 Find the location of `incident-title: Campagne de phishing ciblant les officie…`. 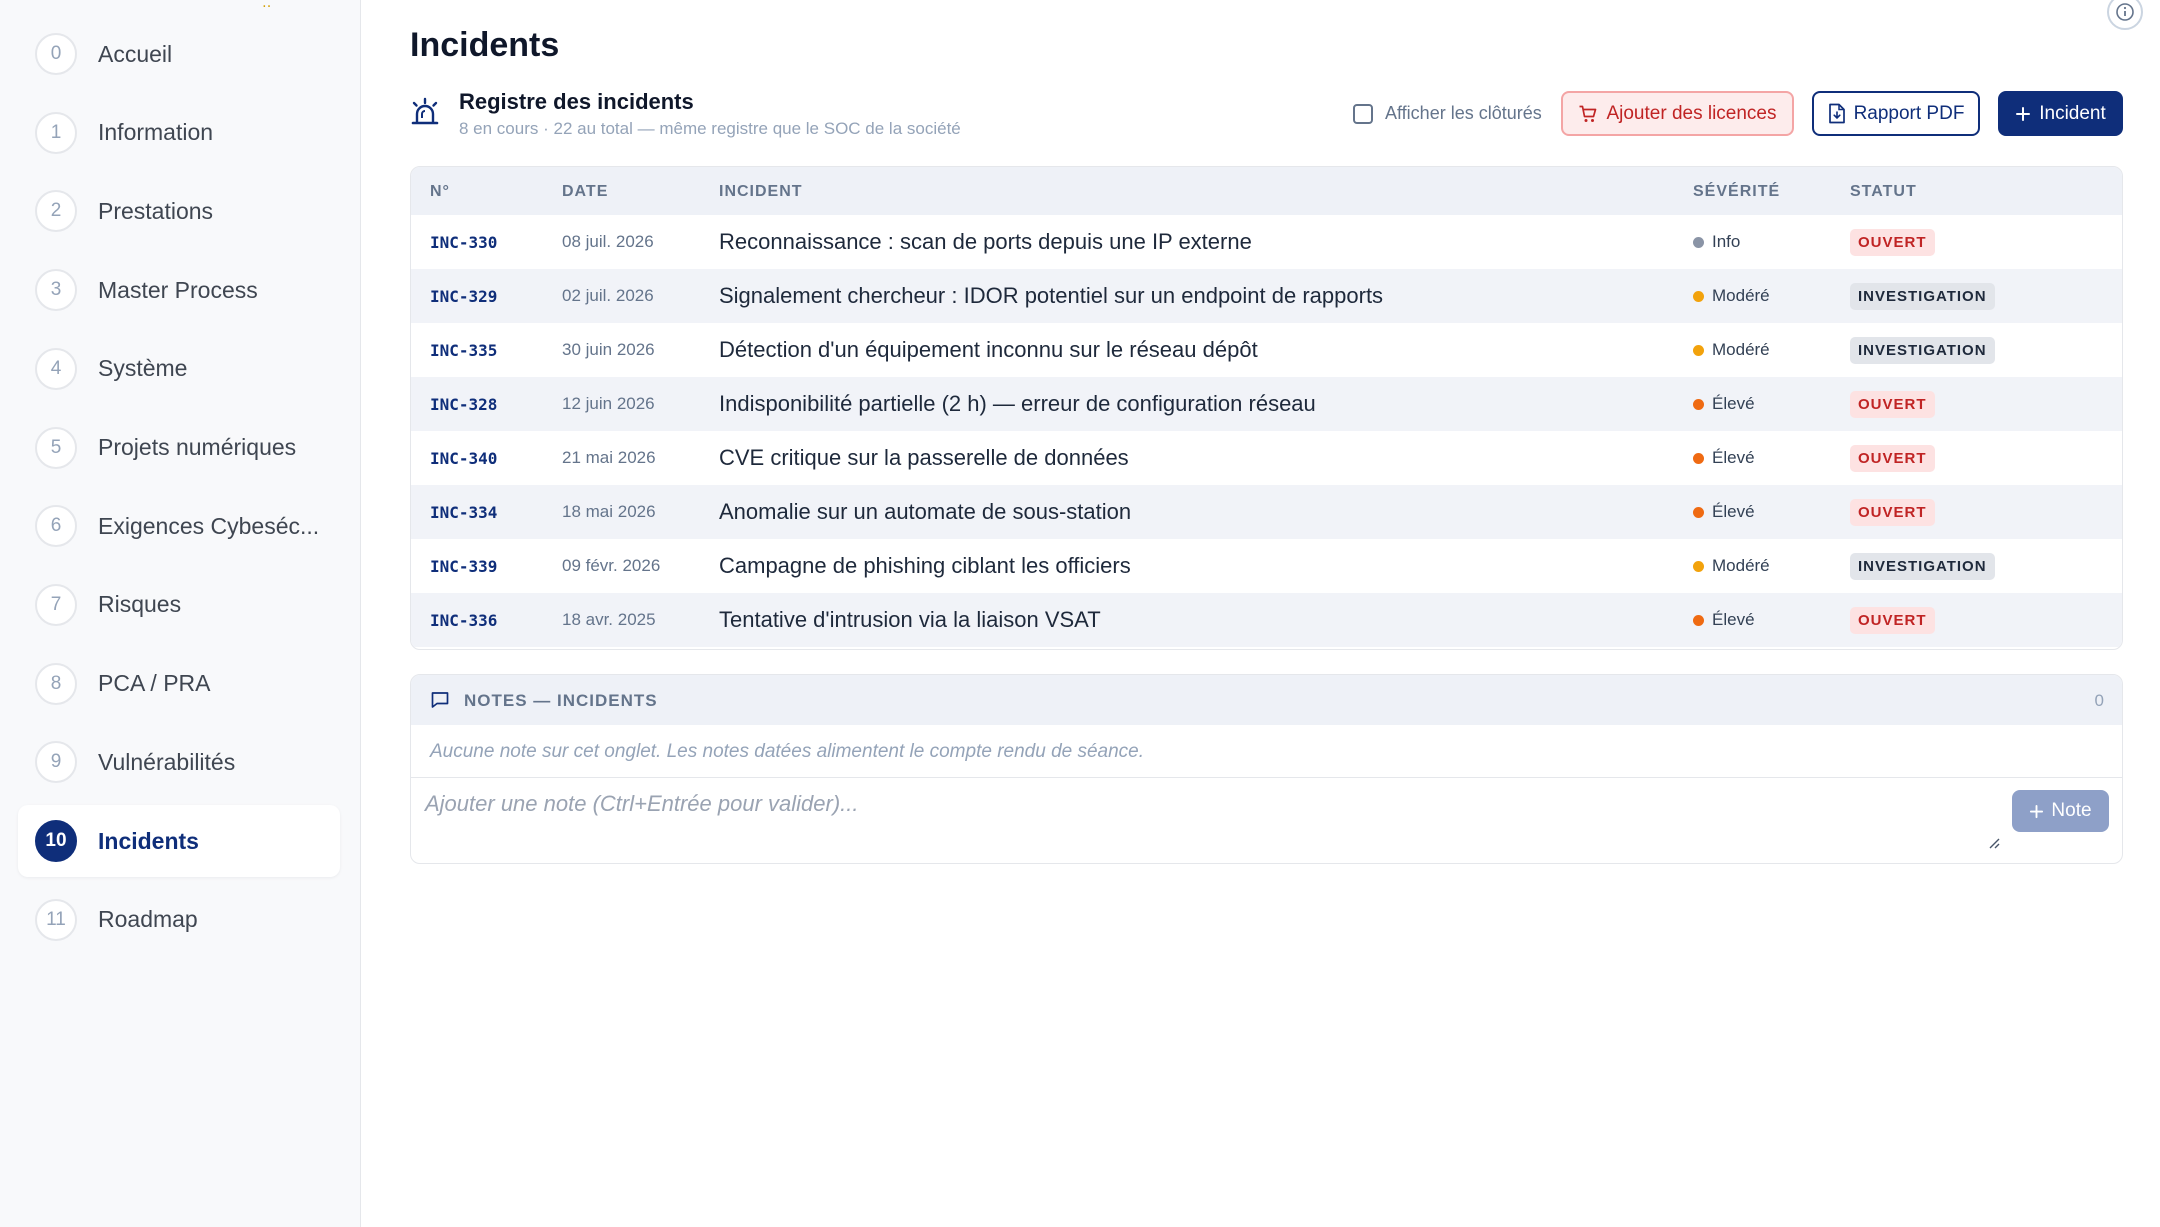

incident-title: Campagne de phishing ciblant les officie… is located at coordinates (925, 566).